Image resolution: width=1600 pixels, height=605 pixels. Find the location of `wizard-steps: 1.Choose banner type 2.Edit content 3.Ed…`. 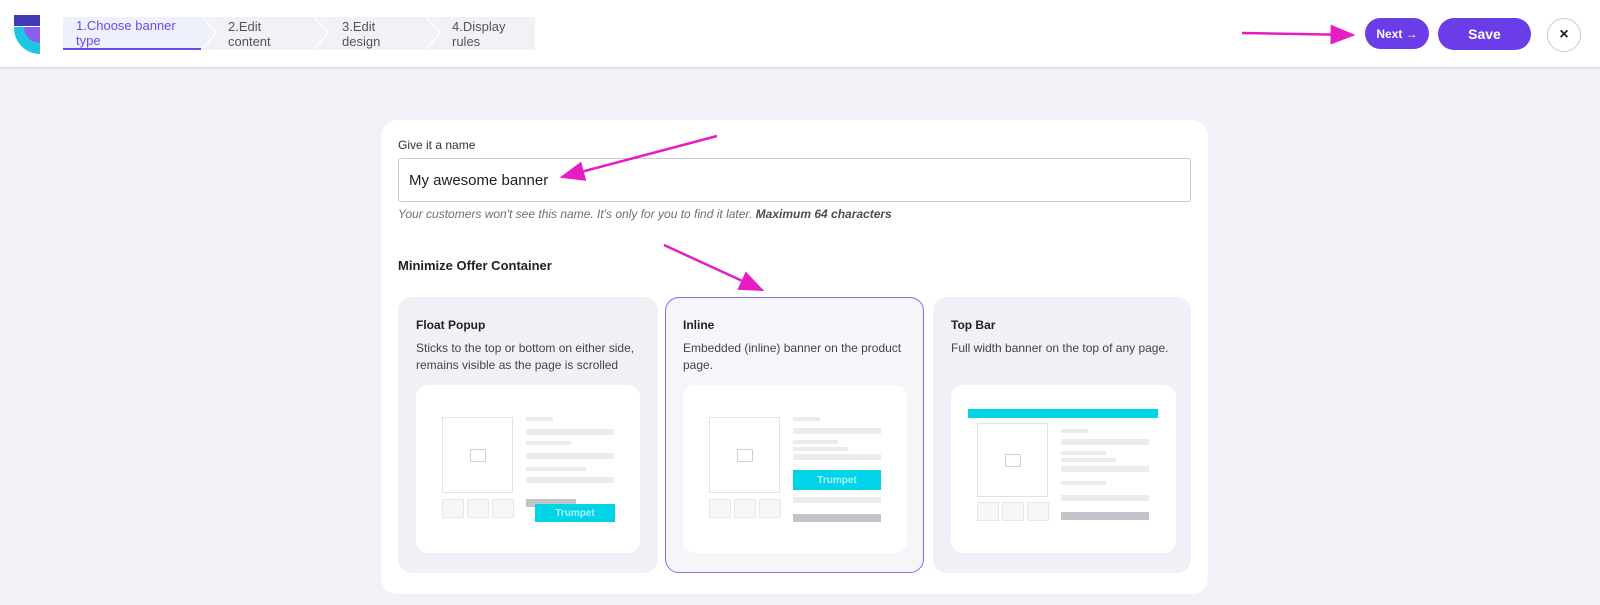

wizard-steps: 1.Choose banner type 2.Edit content 3.Ed… is located at coordinates (299, 33).